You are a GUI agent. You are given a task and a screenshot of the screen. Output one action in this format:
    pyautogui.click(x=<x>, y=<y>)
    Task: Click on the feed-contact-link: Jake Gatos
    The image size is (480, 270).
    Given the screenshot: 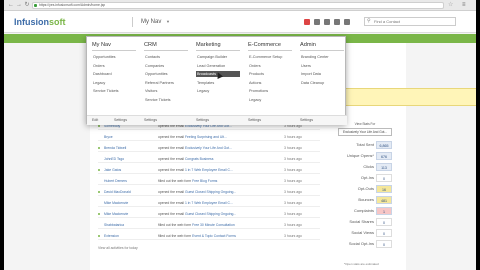 What is the action you would take?
    pyautogui.click(x=112, y=170)
    